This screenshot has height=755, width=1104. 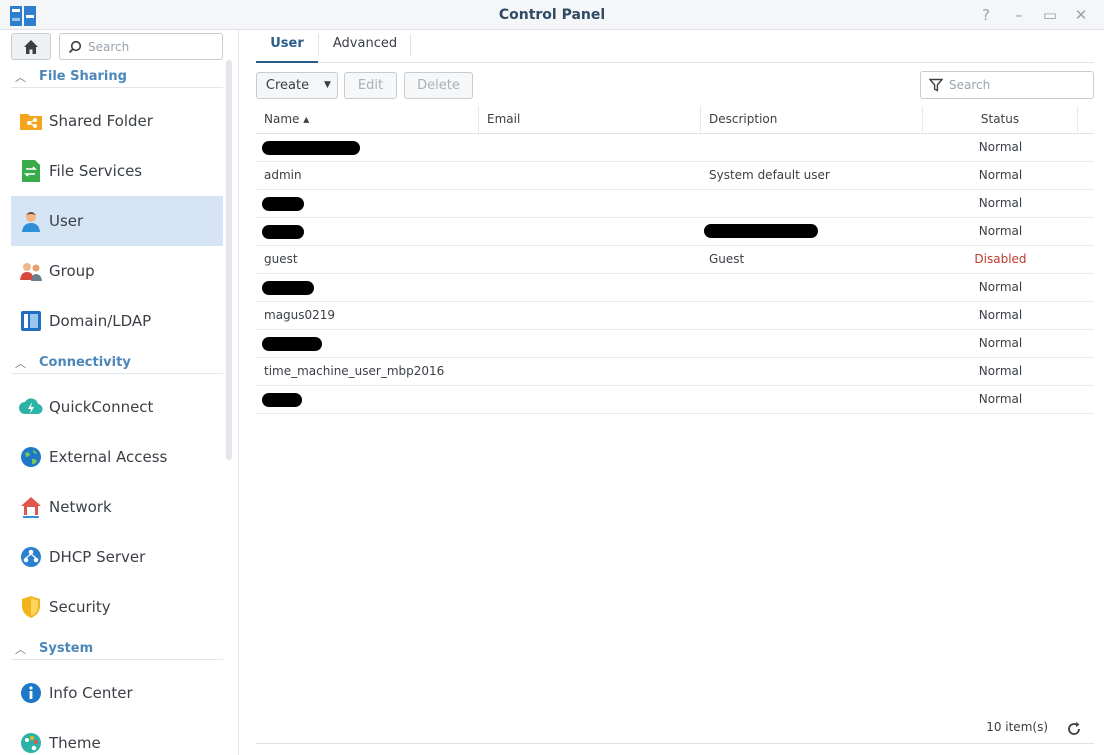 What do you see at coordinates (328, 85) in the screenshot?
I see `create-dropdown-caret-icon: ▼` at bounding box center [328, 85].